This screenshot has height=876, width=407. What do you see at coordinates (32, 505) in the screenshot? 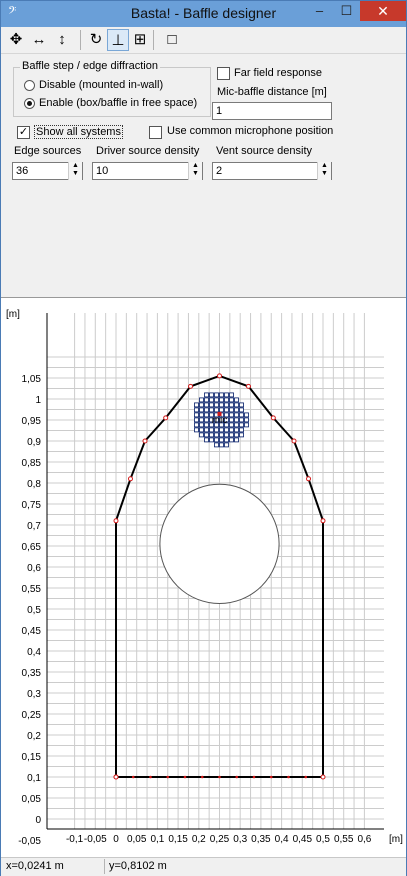
I see `y-tick-label: 0,75` at bounding box center [32, 505].